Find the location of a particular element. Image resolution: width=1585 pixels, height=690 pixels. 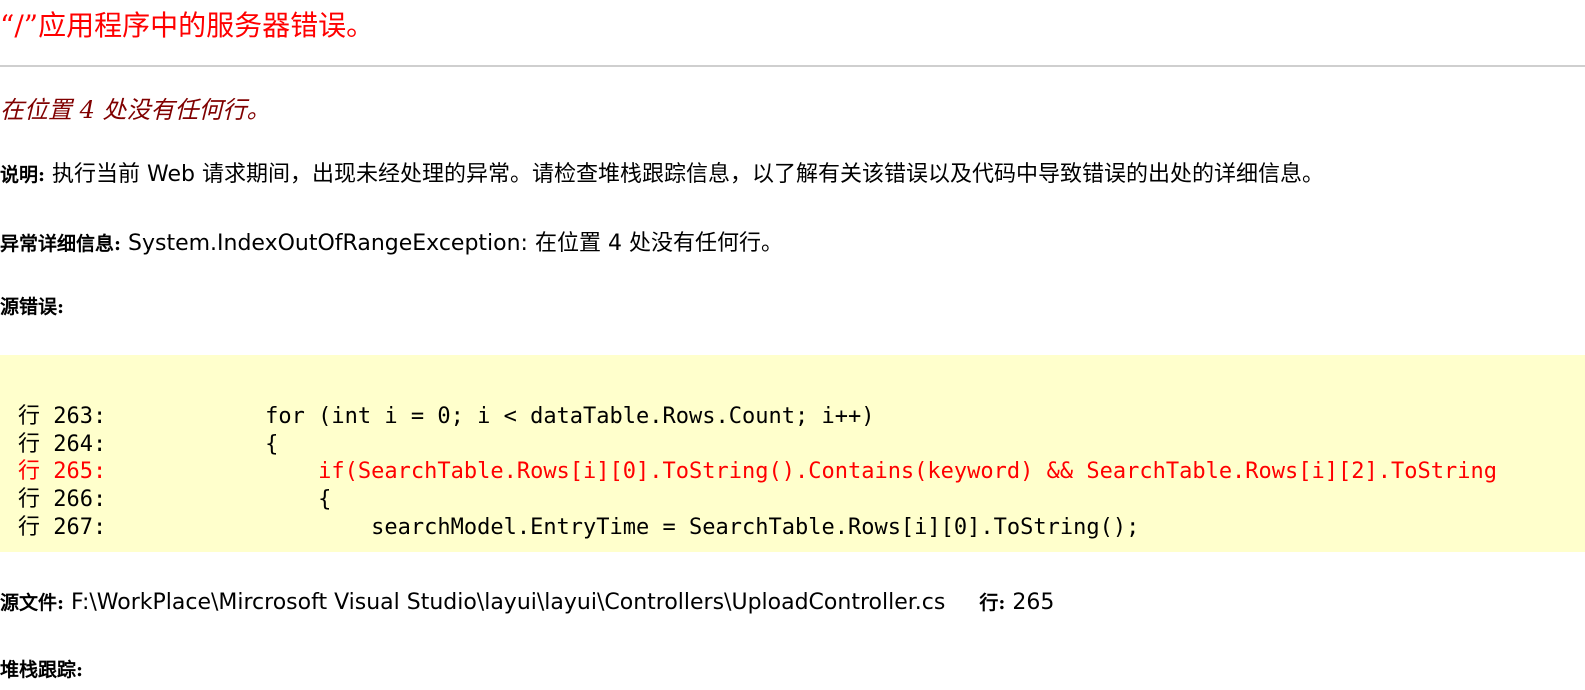

exception-details-label: 异常详细信息: is located at coordinates (61, 244).